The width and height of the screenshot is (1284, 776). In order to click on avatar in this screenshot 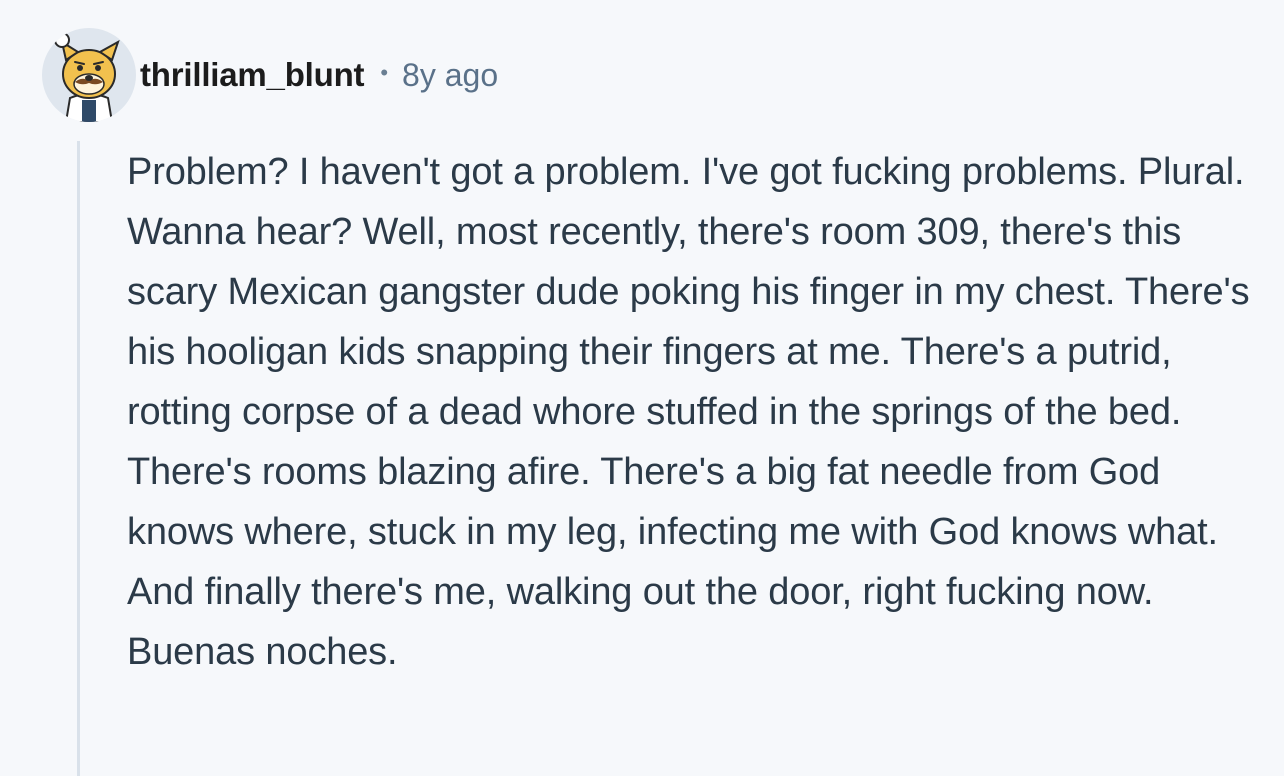, I will do `click(89, 75)`.